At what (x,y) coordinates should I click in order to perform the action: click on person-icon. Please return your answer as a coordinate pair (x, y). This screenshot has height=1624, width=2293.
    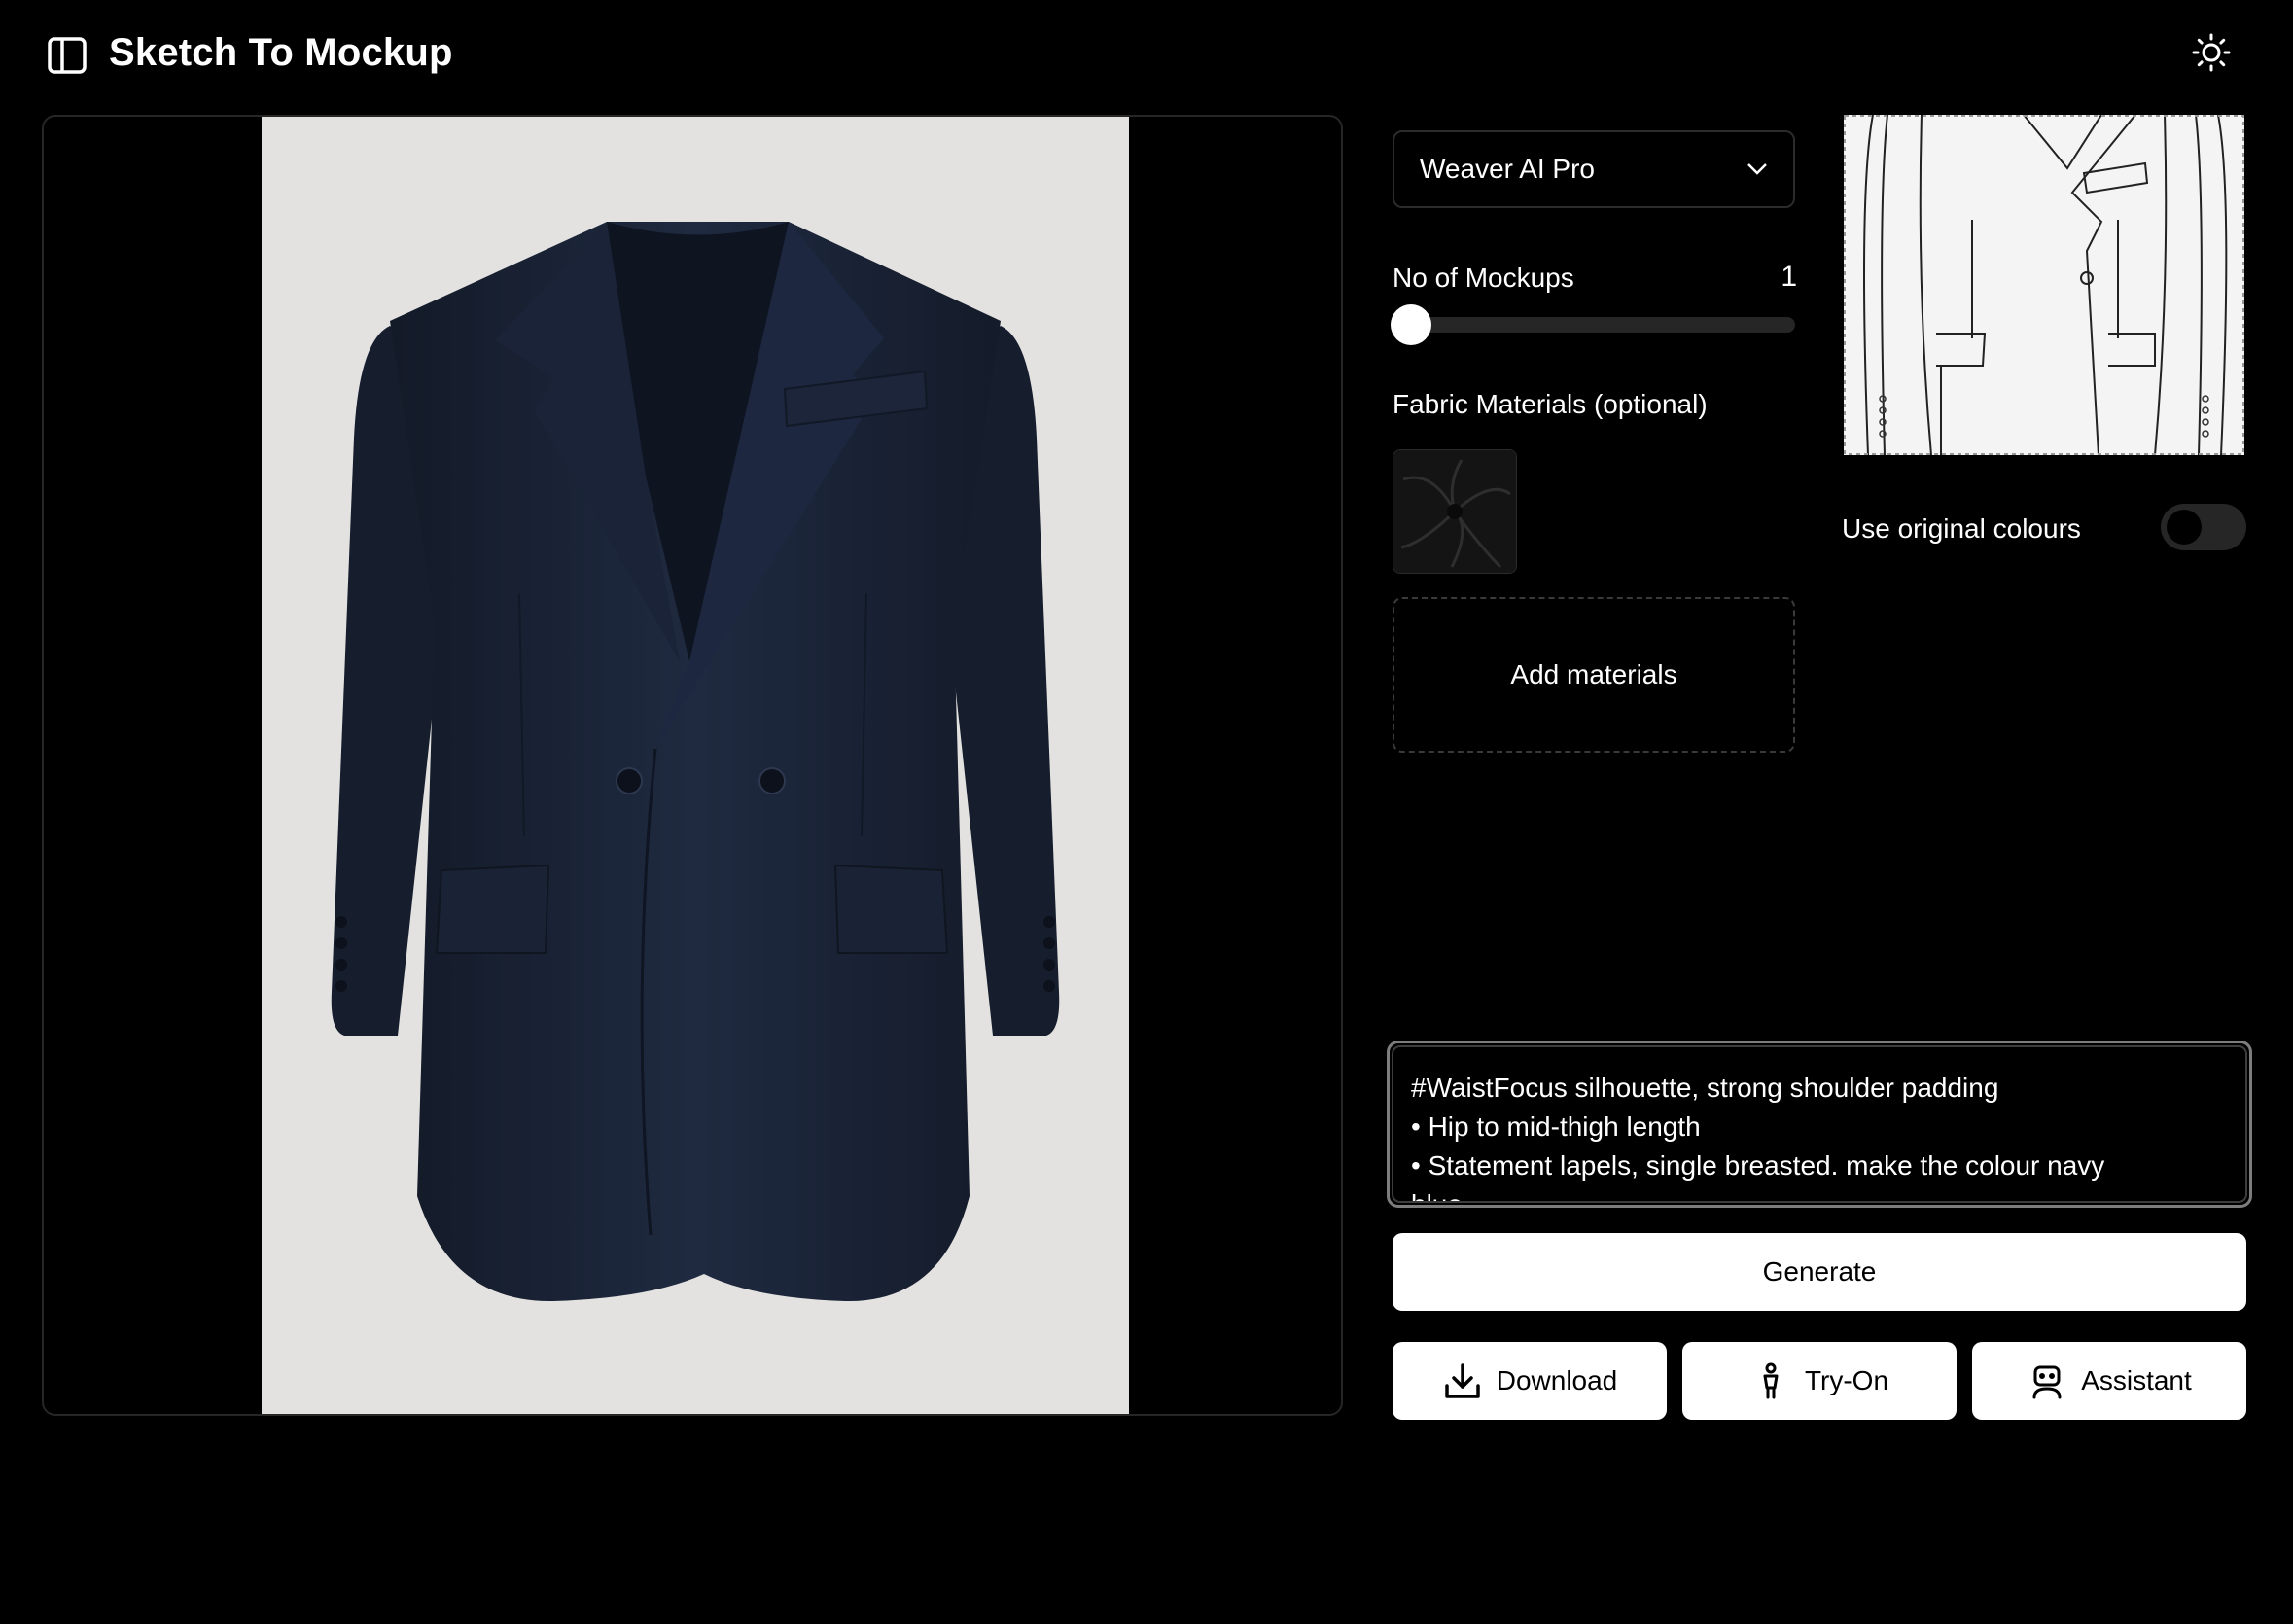
    Looking at the image, I should click on (1771, 1380).